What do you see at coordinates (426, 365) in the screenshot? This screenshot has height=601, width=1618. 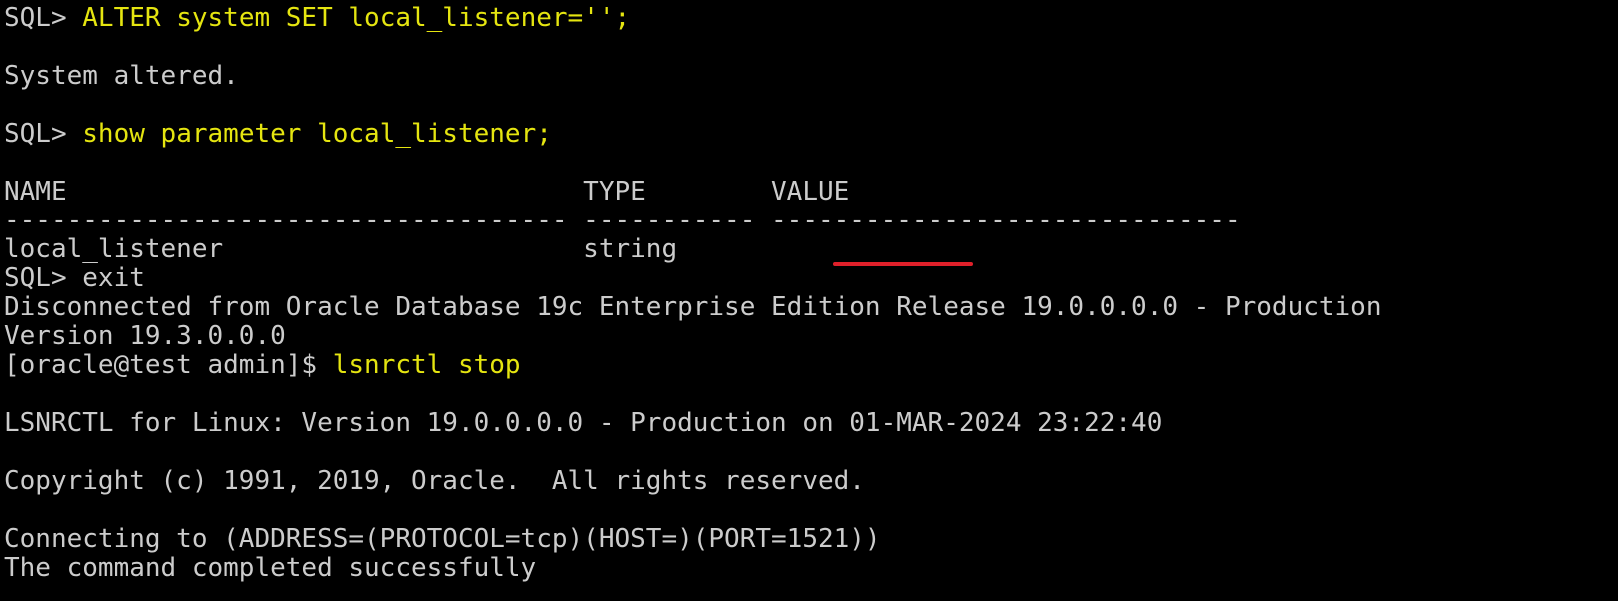 I see `shell-command-text: lsnrctl stop` at bounding box center [426, 365].